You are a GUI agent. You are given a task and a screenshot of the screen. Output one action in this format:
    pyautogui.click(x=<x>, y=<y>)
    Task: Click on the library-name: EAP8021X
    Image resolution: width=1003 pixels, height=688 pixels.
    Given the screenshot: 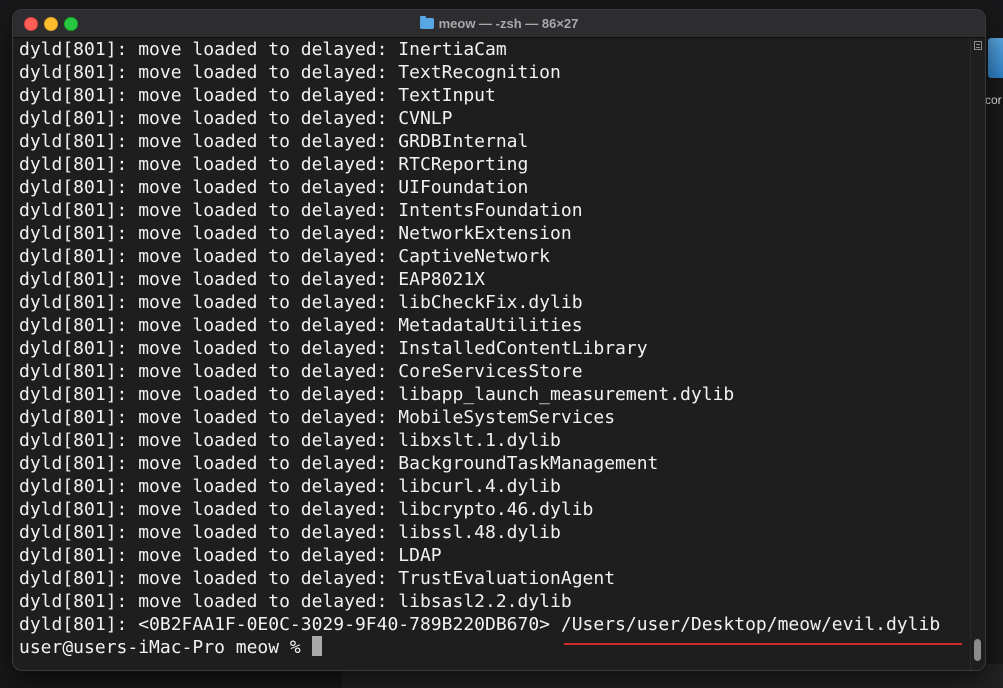 What is the action you would take?
    pyautogui.click(x=441, y=279)
    